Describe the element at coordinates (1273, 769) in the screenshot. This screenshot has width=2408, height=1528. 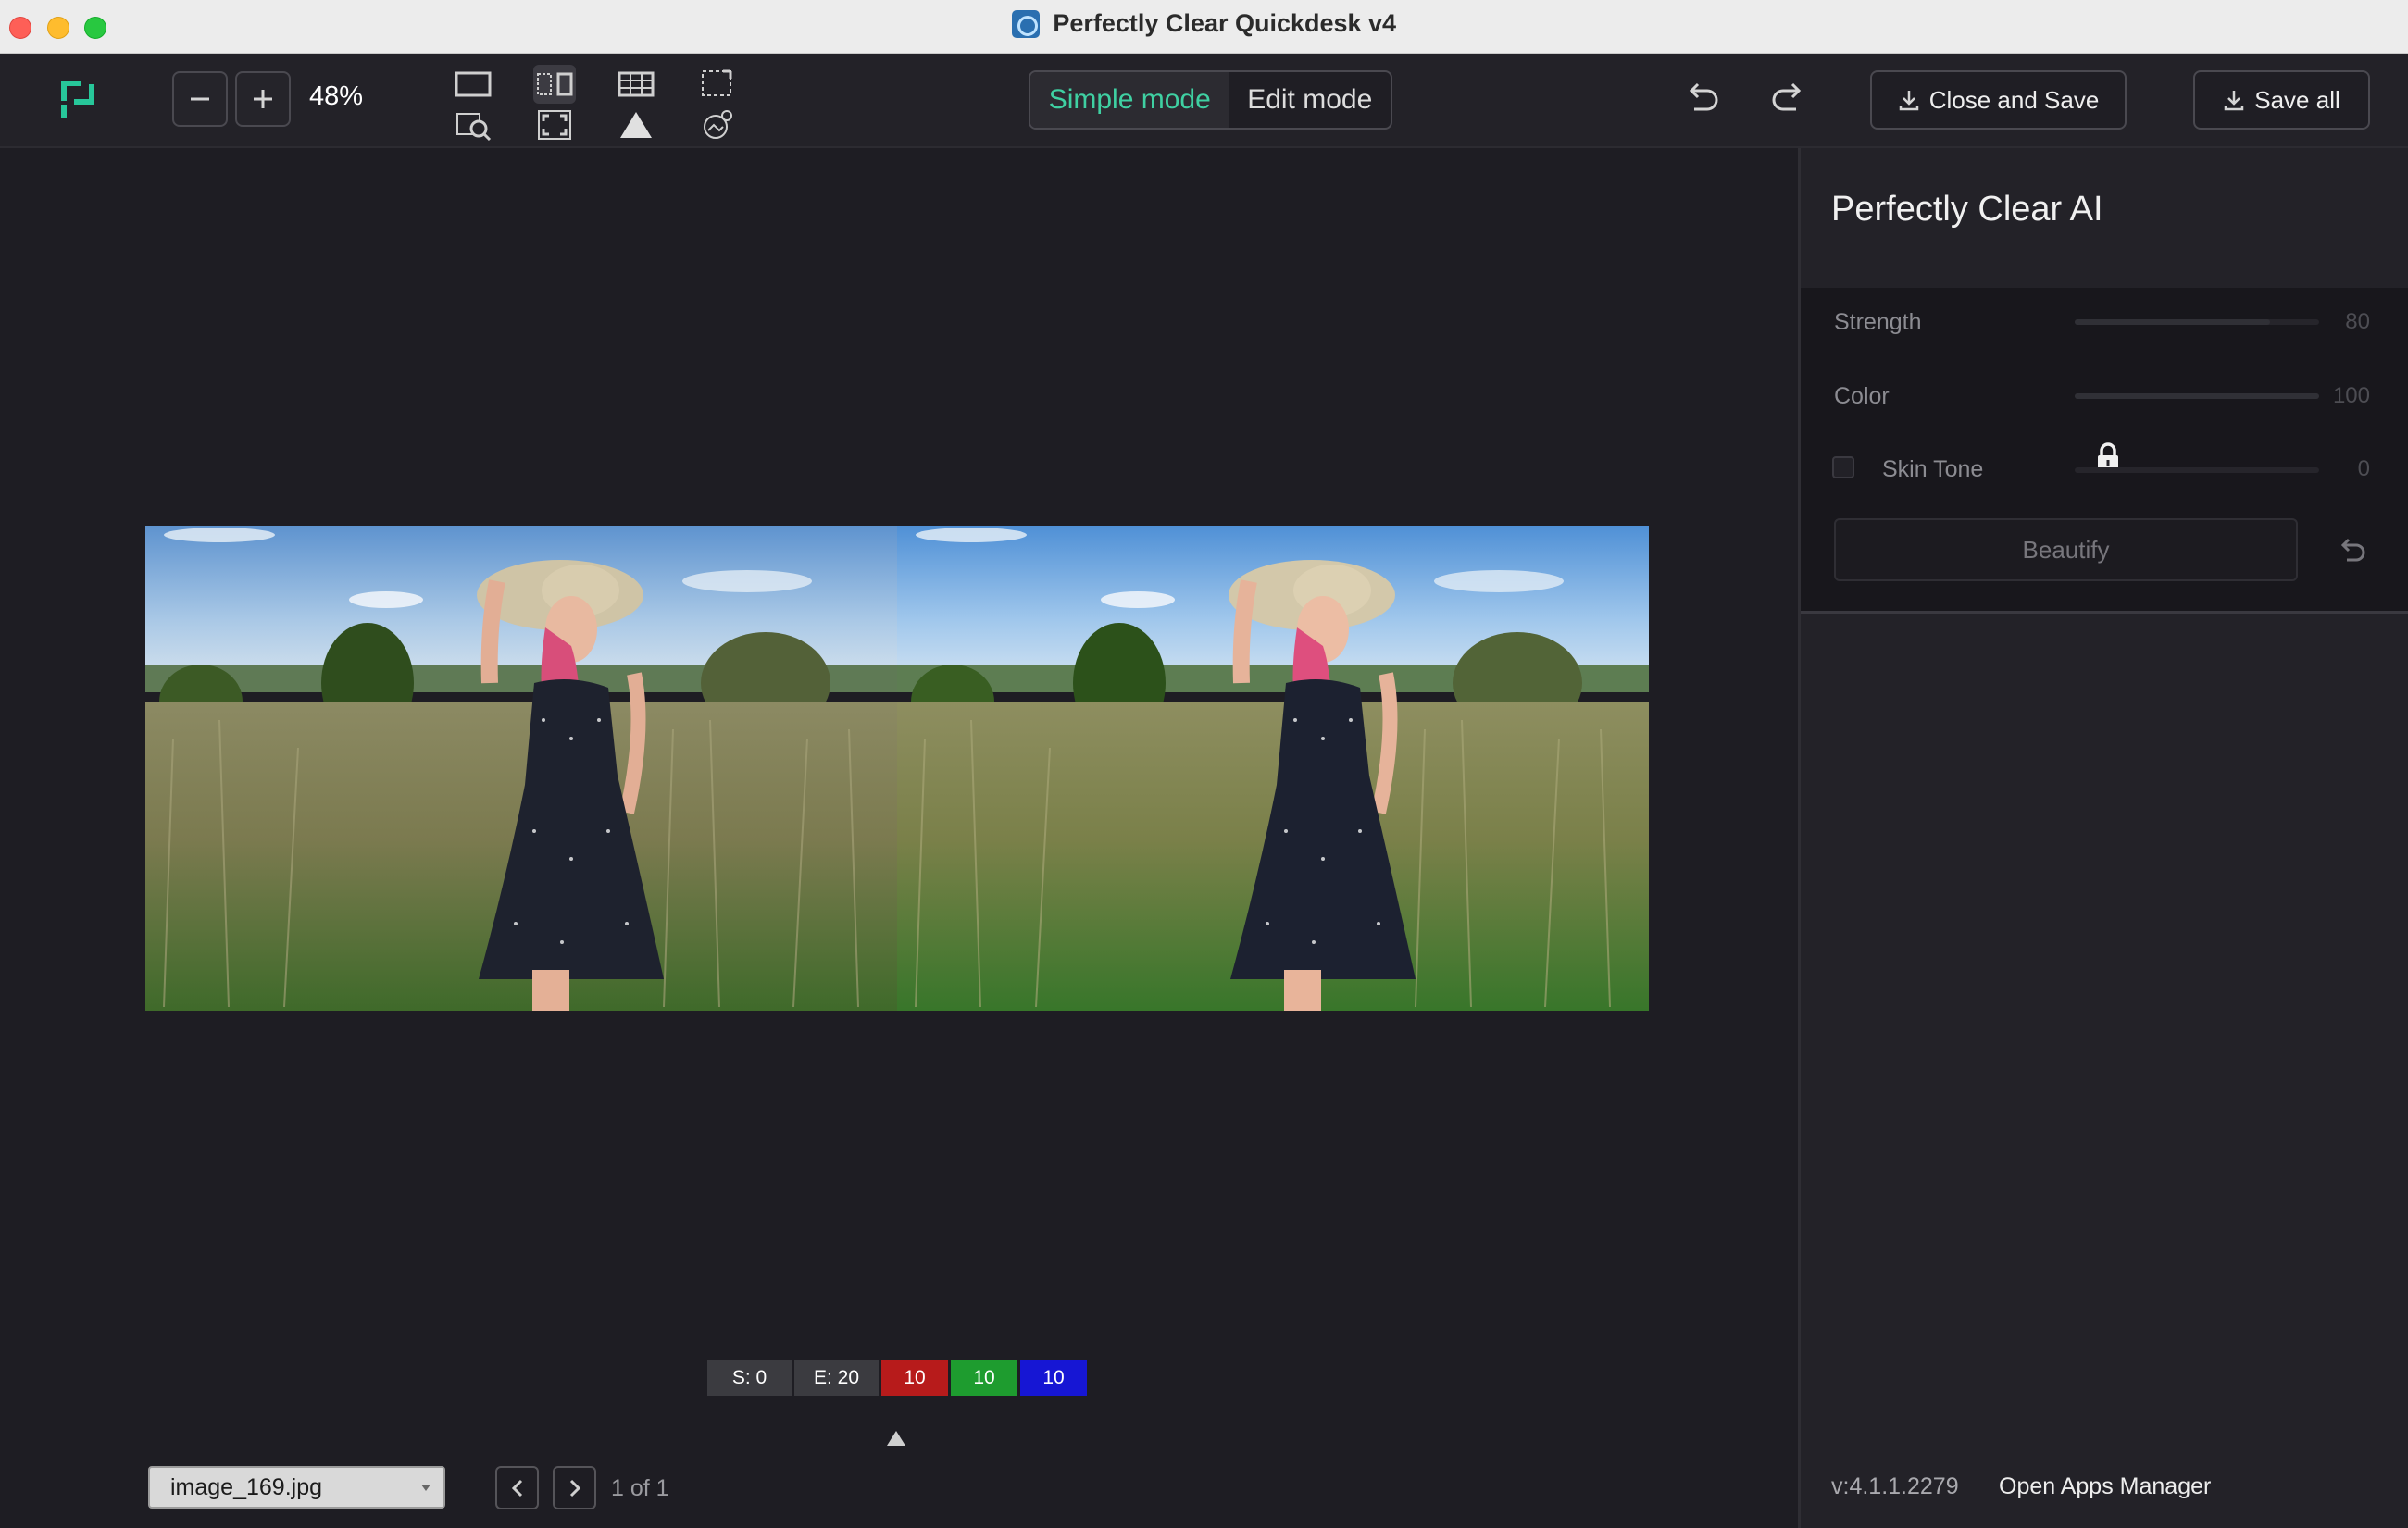
I see `edited-image` at that location.